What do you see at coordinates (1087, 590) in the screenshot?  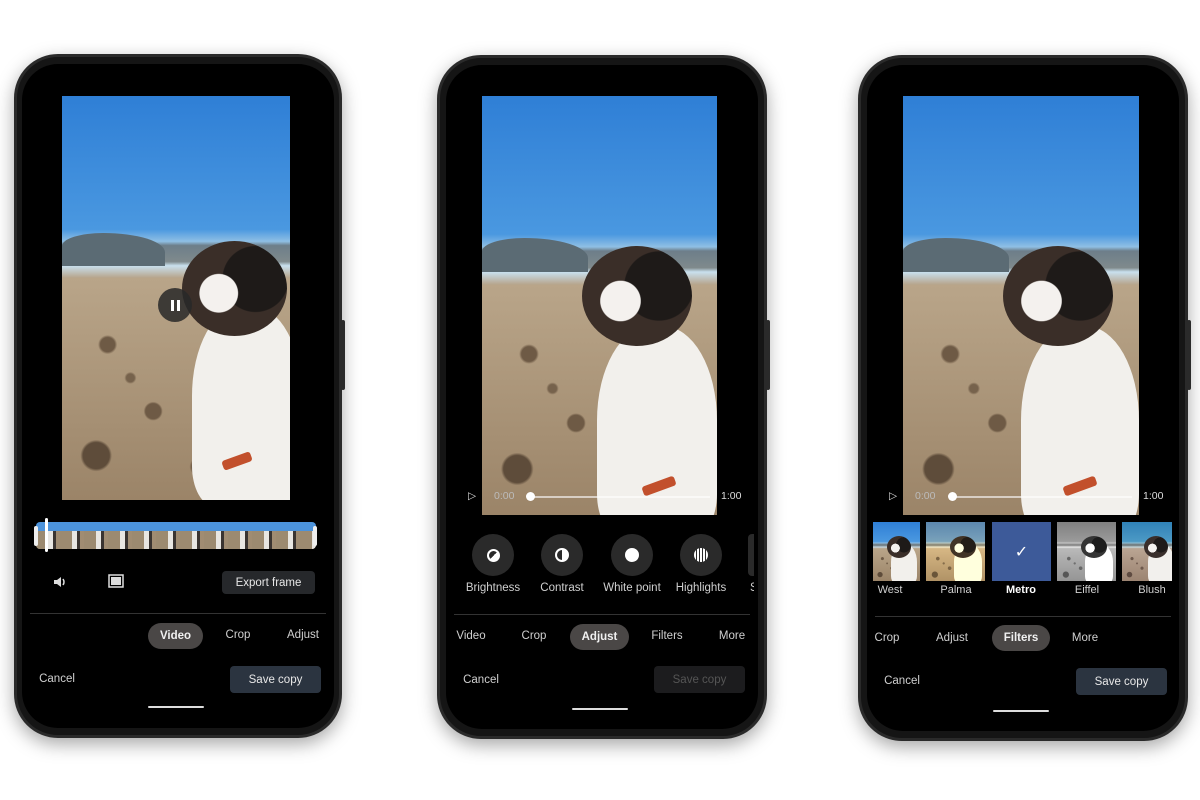 I see `filter-label-eiffel: Eiffel` at bounding box center [1087, 590].